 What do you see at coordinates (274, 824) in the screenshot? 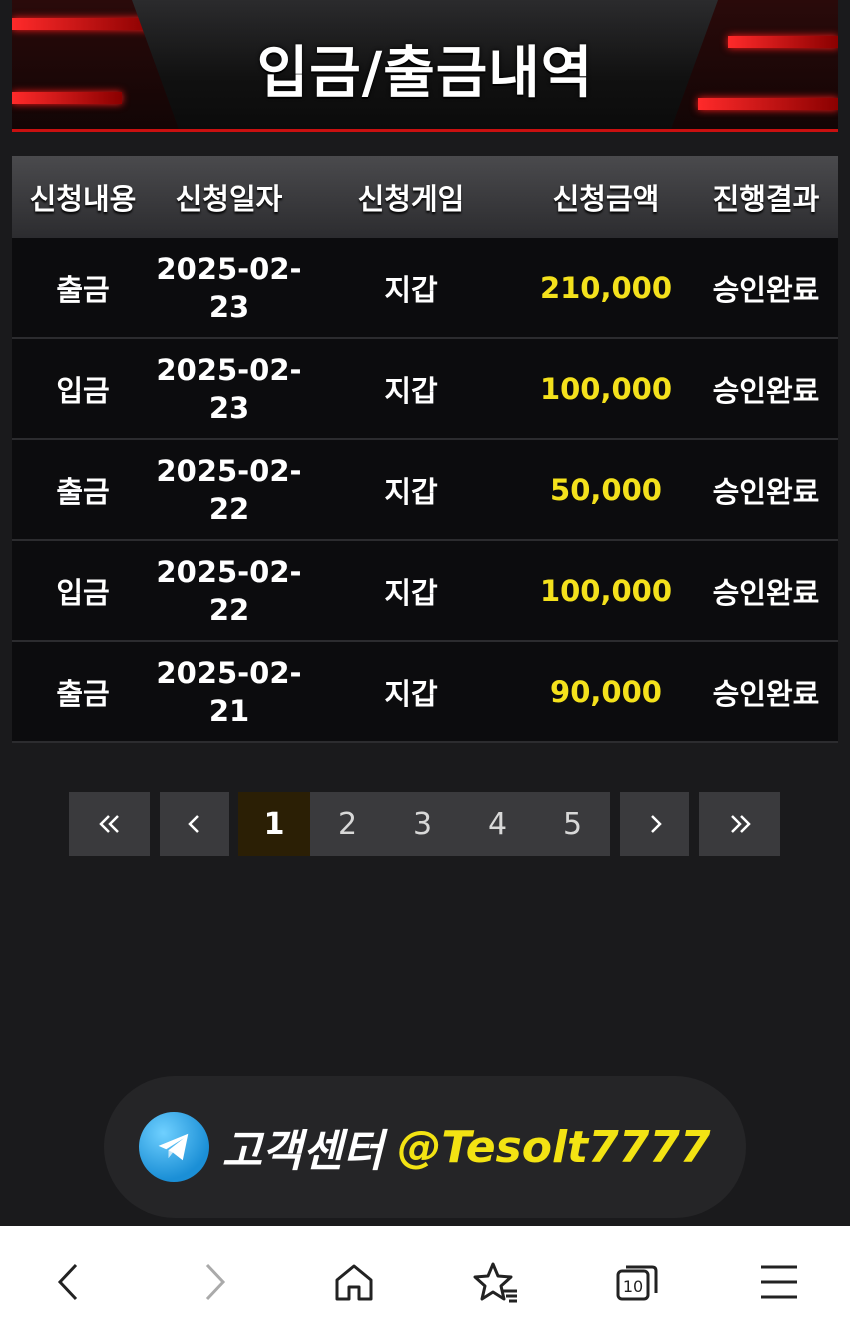
I see `page-1-button: 1` at bounding box center [274, 824].